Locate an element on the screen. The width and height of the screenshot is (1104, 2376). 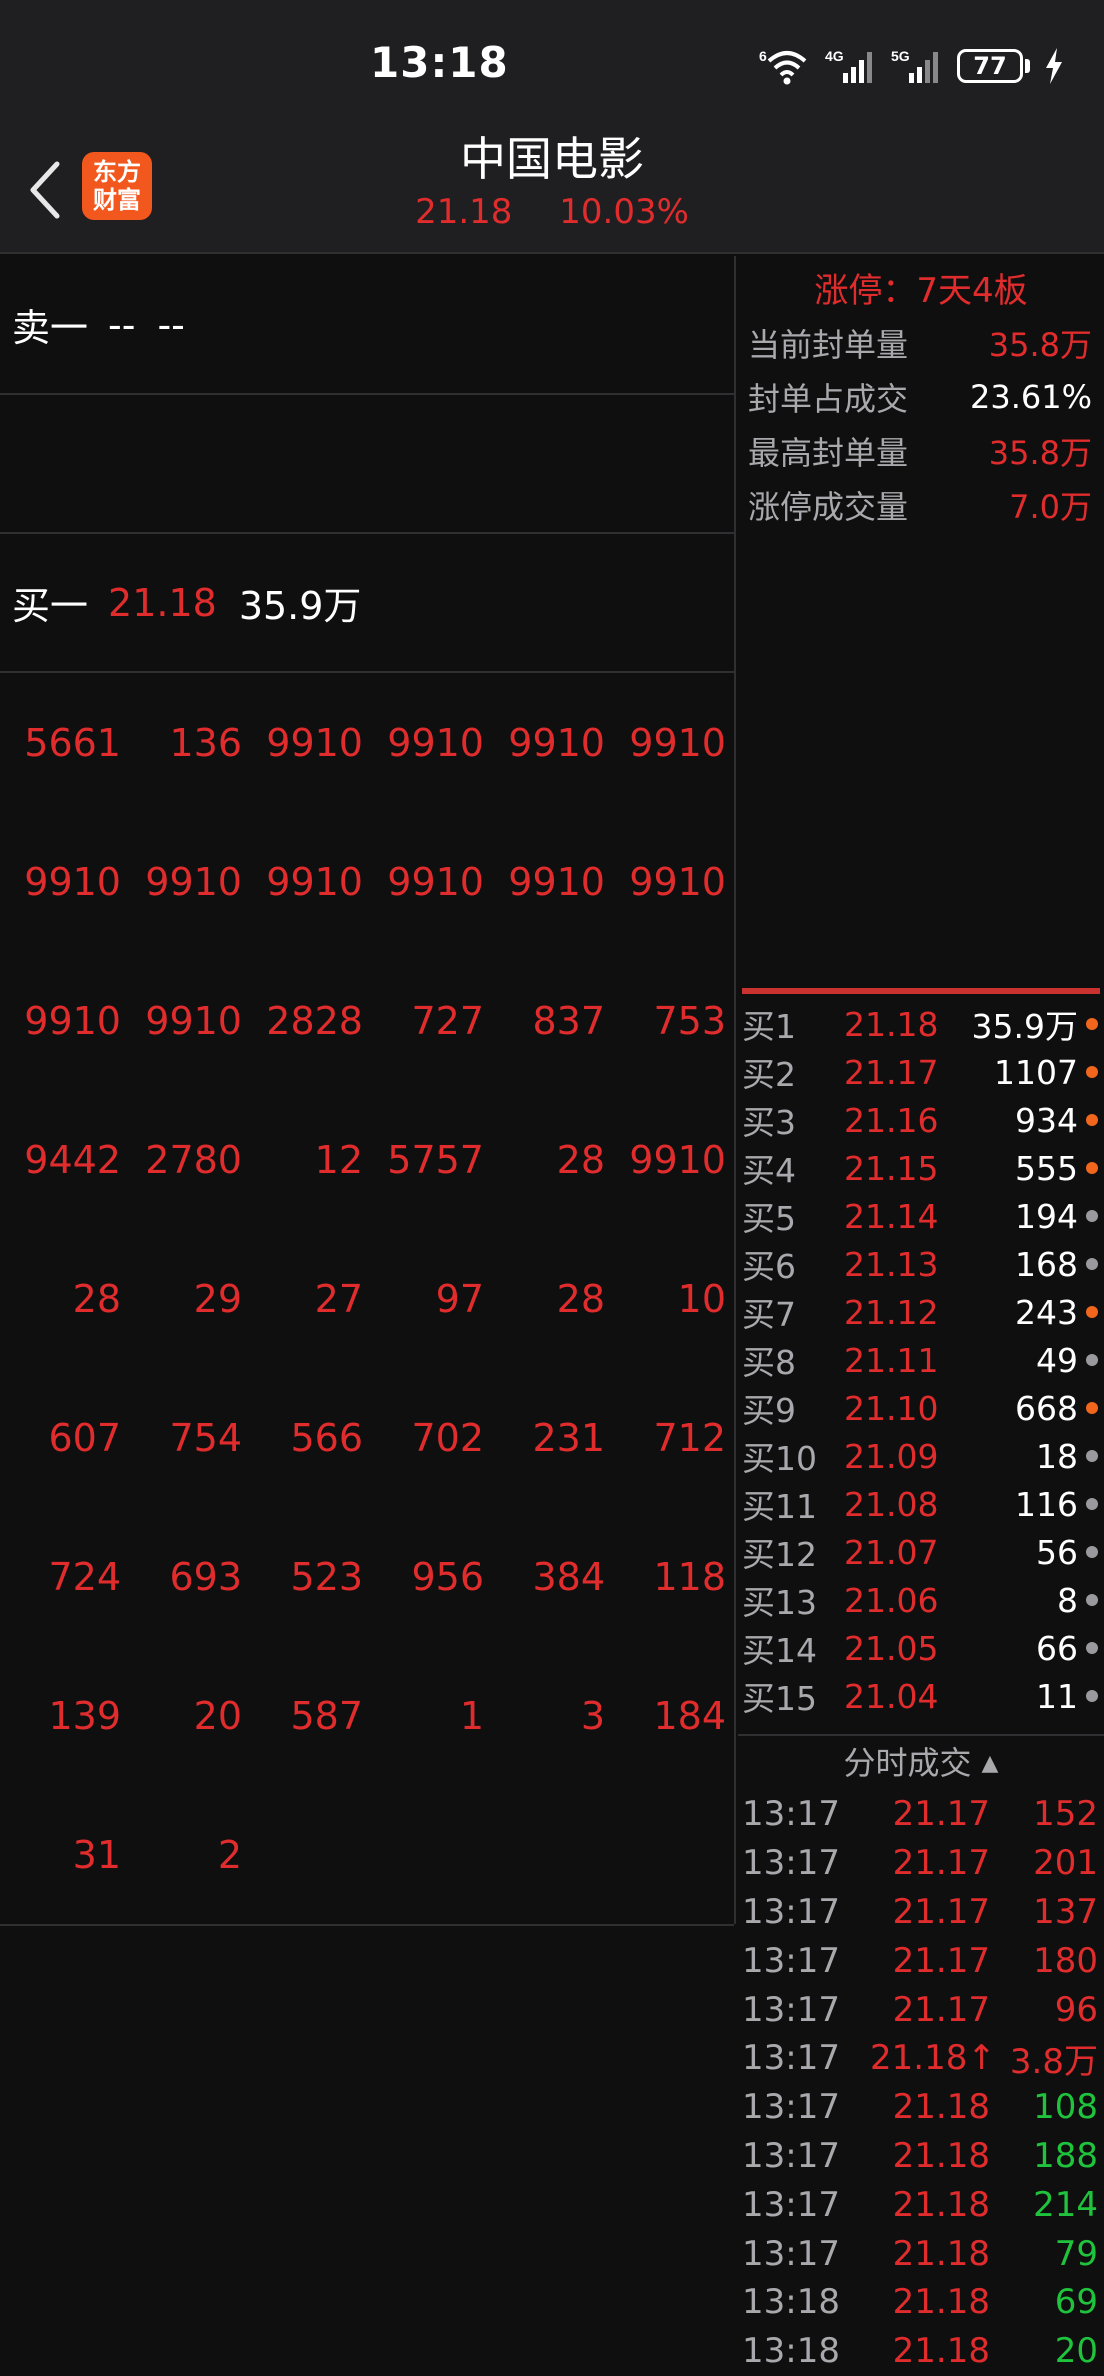
bid-row: 买13 21.06 8 is located at coordinates (921, 1600).